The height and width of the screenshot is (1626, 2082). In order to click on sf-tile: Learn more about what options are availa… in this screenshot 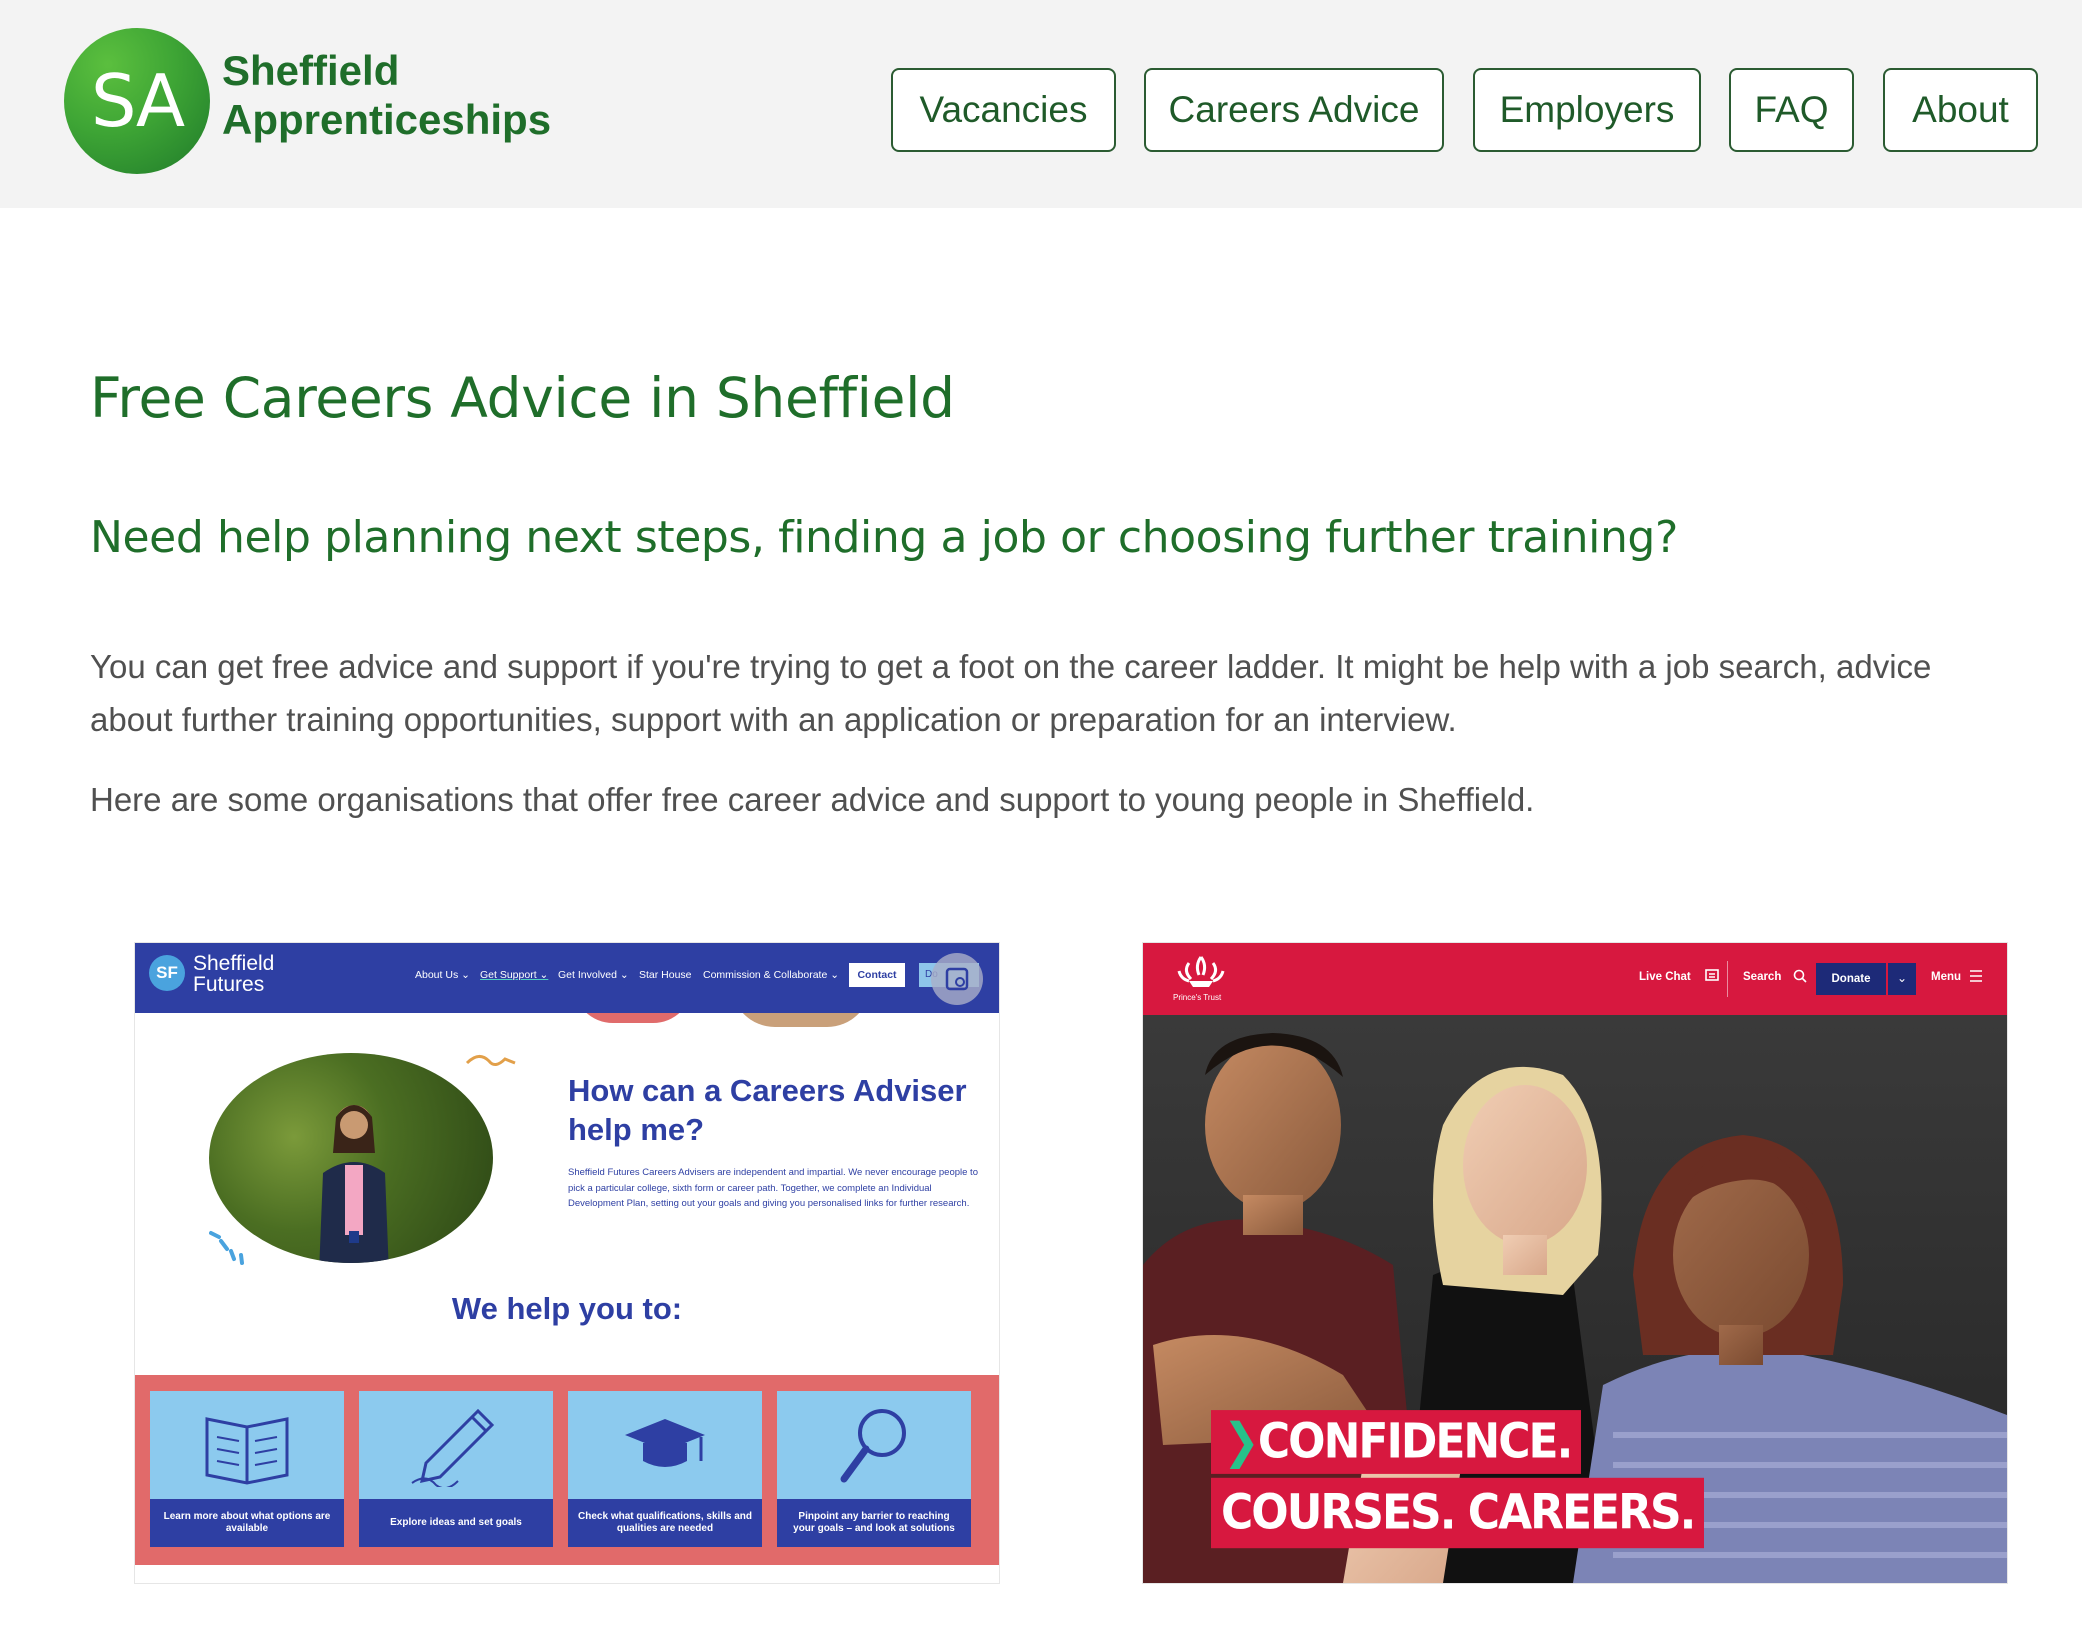, I will do `click(247, 1469)`.